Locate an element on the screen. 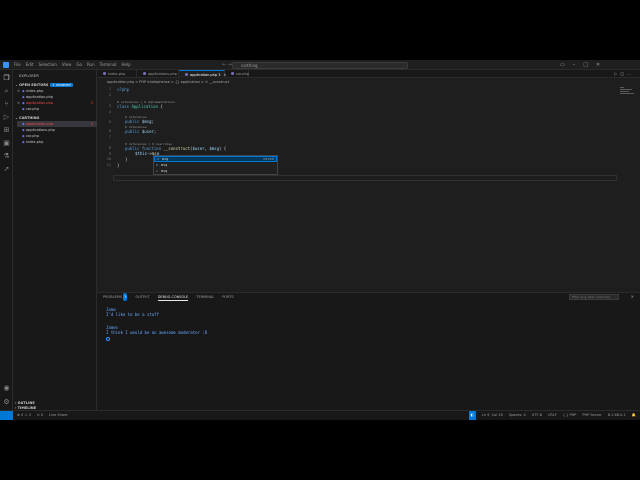  live-share-status: Live Share is located at coordinates (58, 415).